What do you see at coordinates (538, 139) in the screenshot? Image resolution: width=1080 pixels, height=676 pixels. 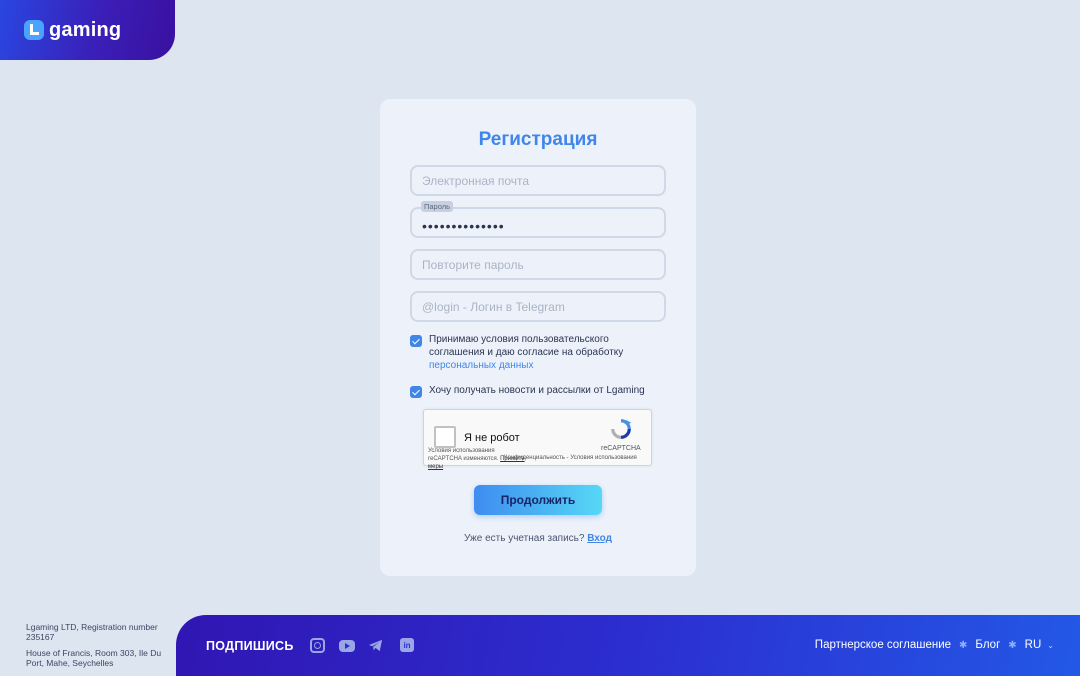 I see `page-title: Регистрация` at bounding box center [538, 139].